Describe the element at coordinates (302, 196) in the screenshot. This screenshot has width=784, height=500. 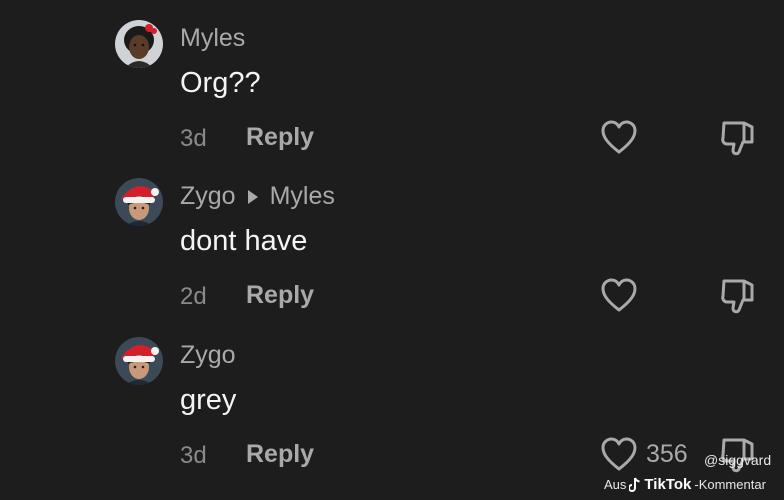
I see `reply-to-user: Myles` at that location.